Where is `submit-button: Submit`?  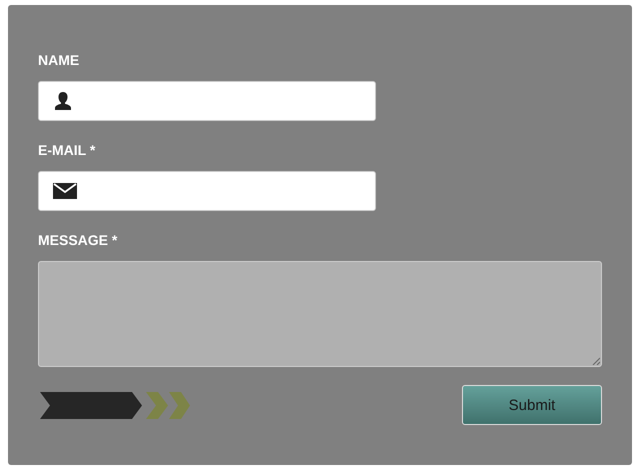
submit-button: Submit is located at coordinates (532, 405).